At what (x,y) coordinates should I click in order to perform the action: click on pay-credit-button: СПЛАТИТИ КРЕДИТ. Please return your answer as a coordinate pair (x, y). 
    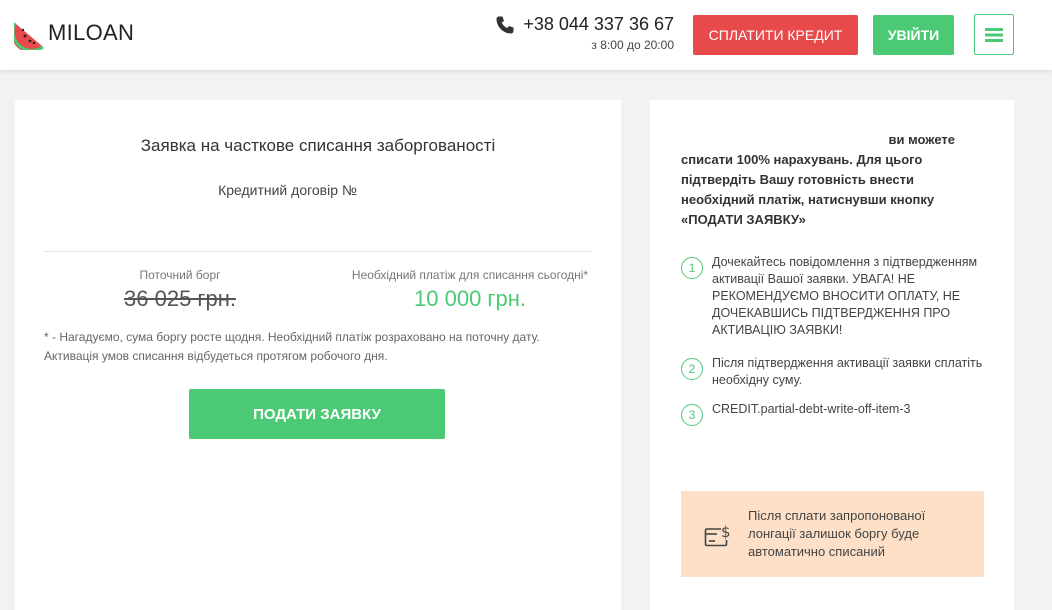
    Looking at the image, I should click on (775, 35).